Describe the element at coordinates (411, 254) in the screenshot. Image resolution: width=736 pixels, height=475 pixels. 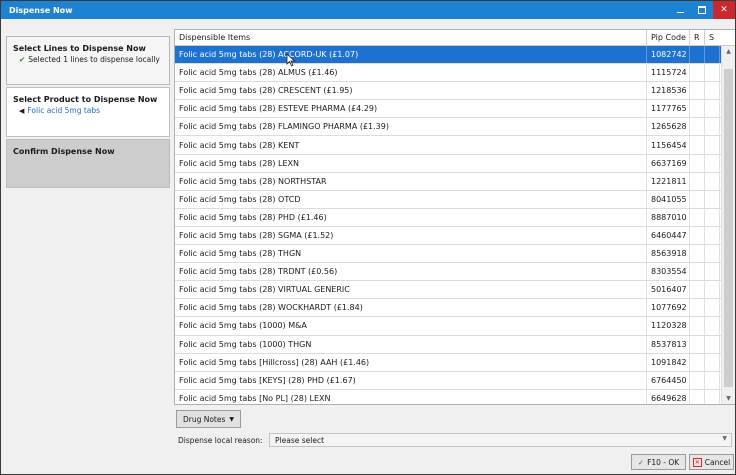
I see `item-cell: Folic acid 5mg tabs (28) THGN` at that location.